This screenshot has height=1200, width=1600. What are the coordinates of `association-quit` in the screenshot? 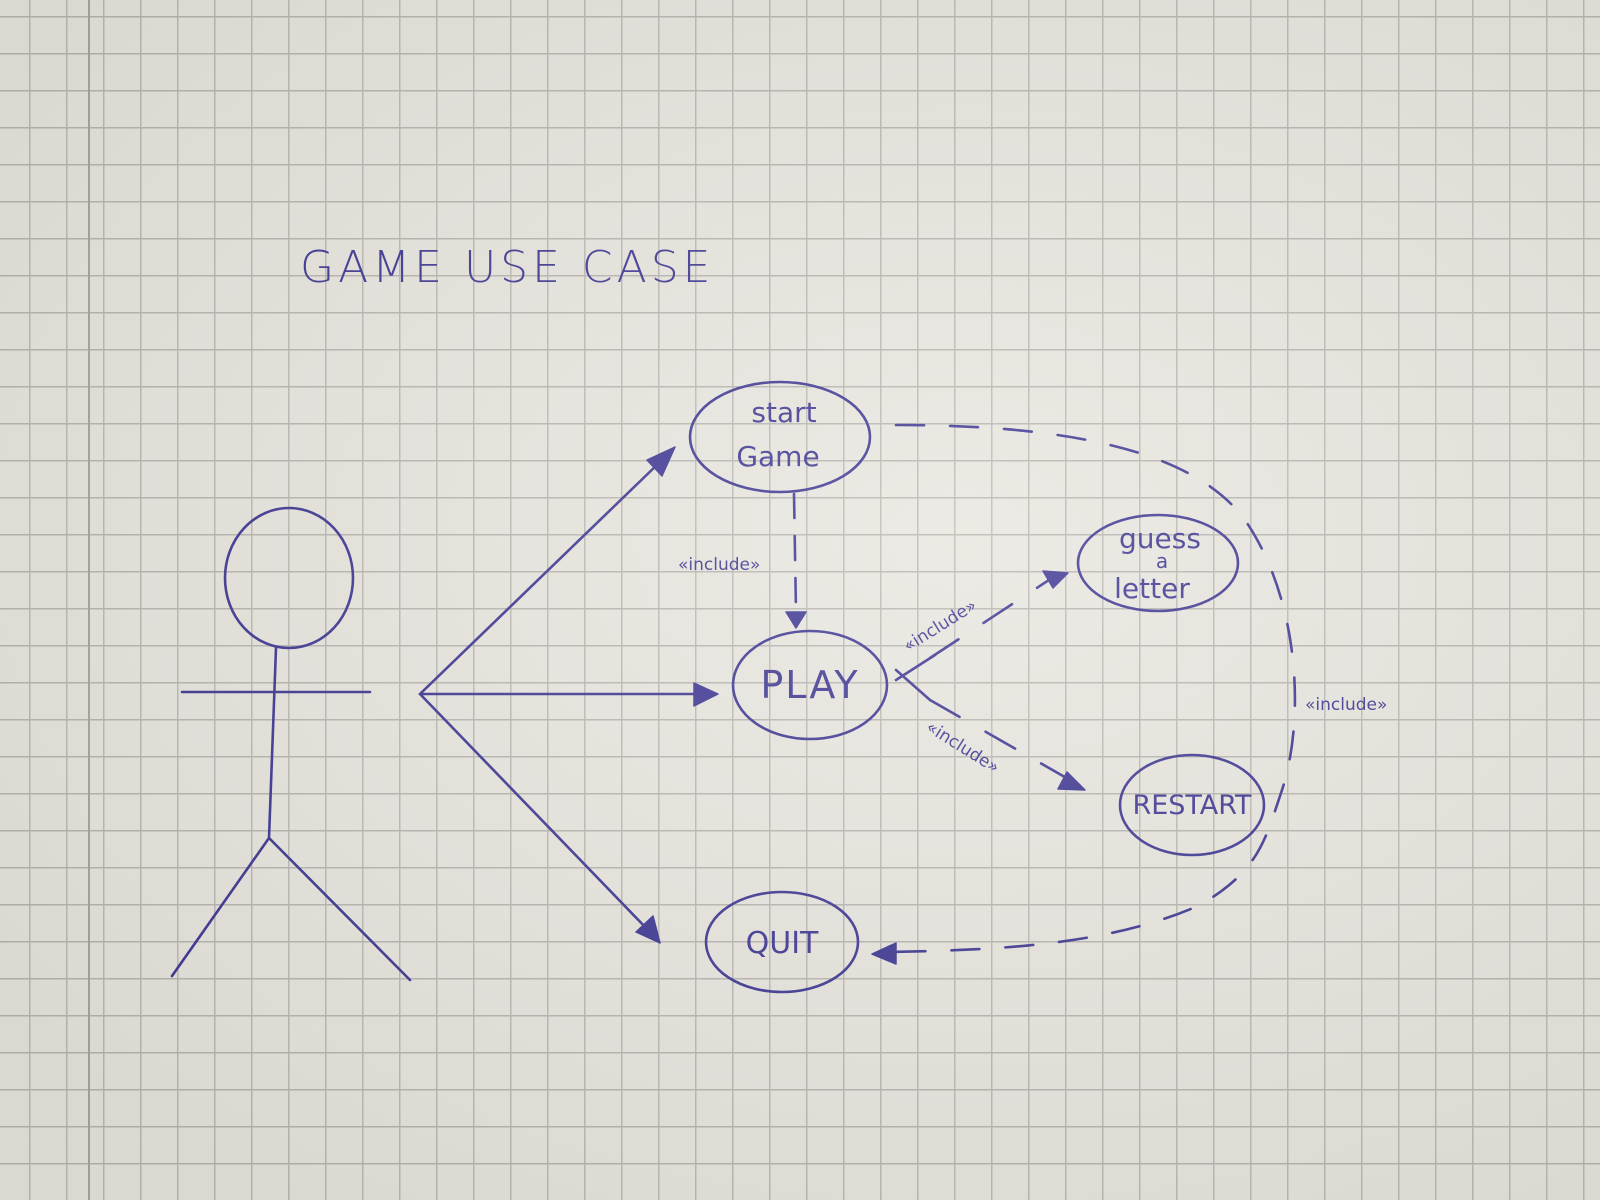 It's located at (539, 818).